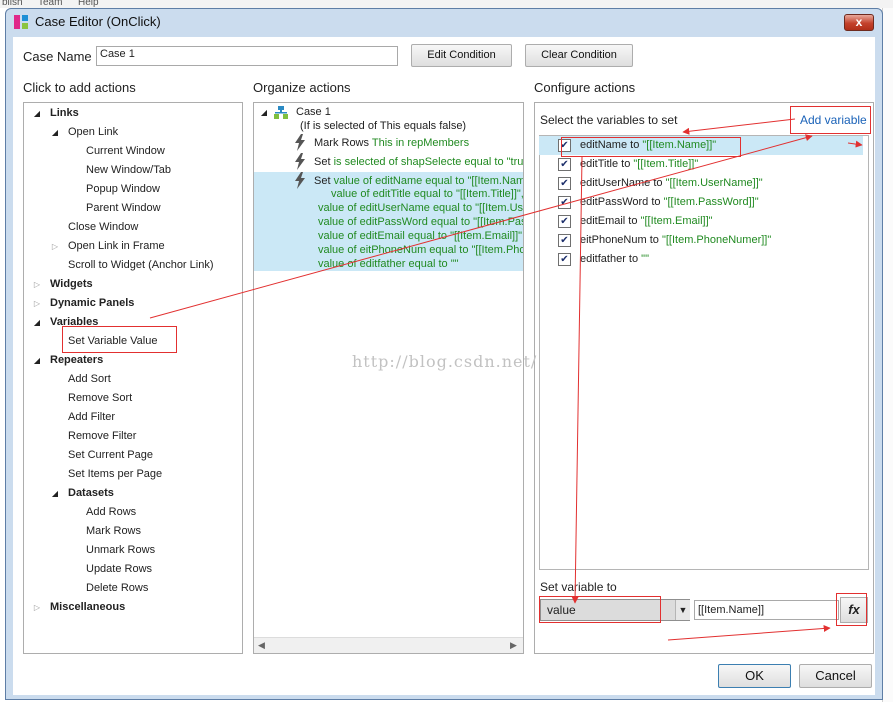 The image size is (893, 702). Describe the element at coordinates (835, 676) in the screenshot. I see `cancel-button: Cancel` at that location.